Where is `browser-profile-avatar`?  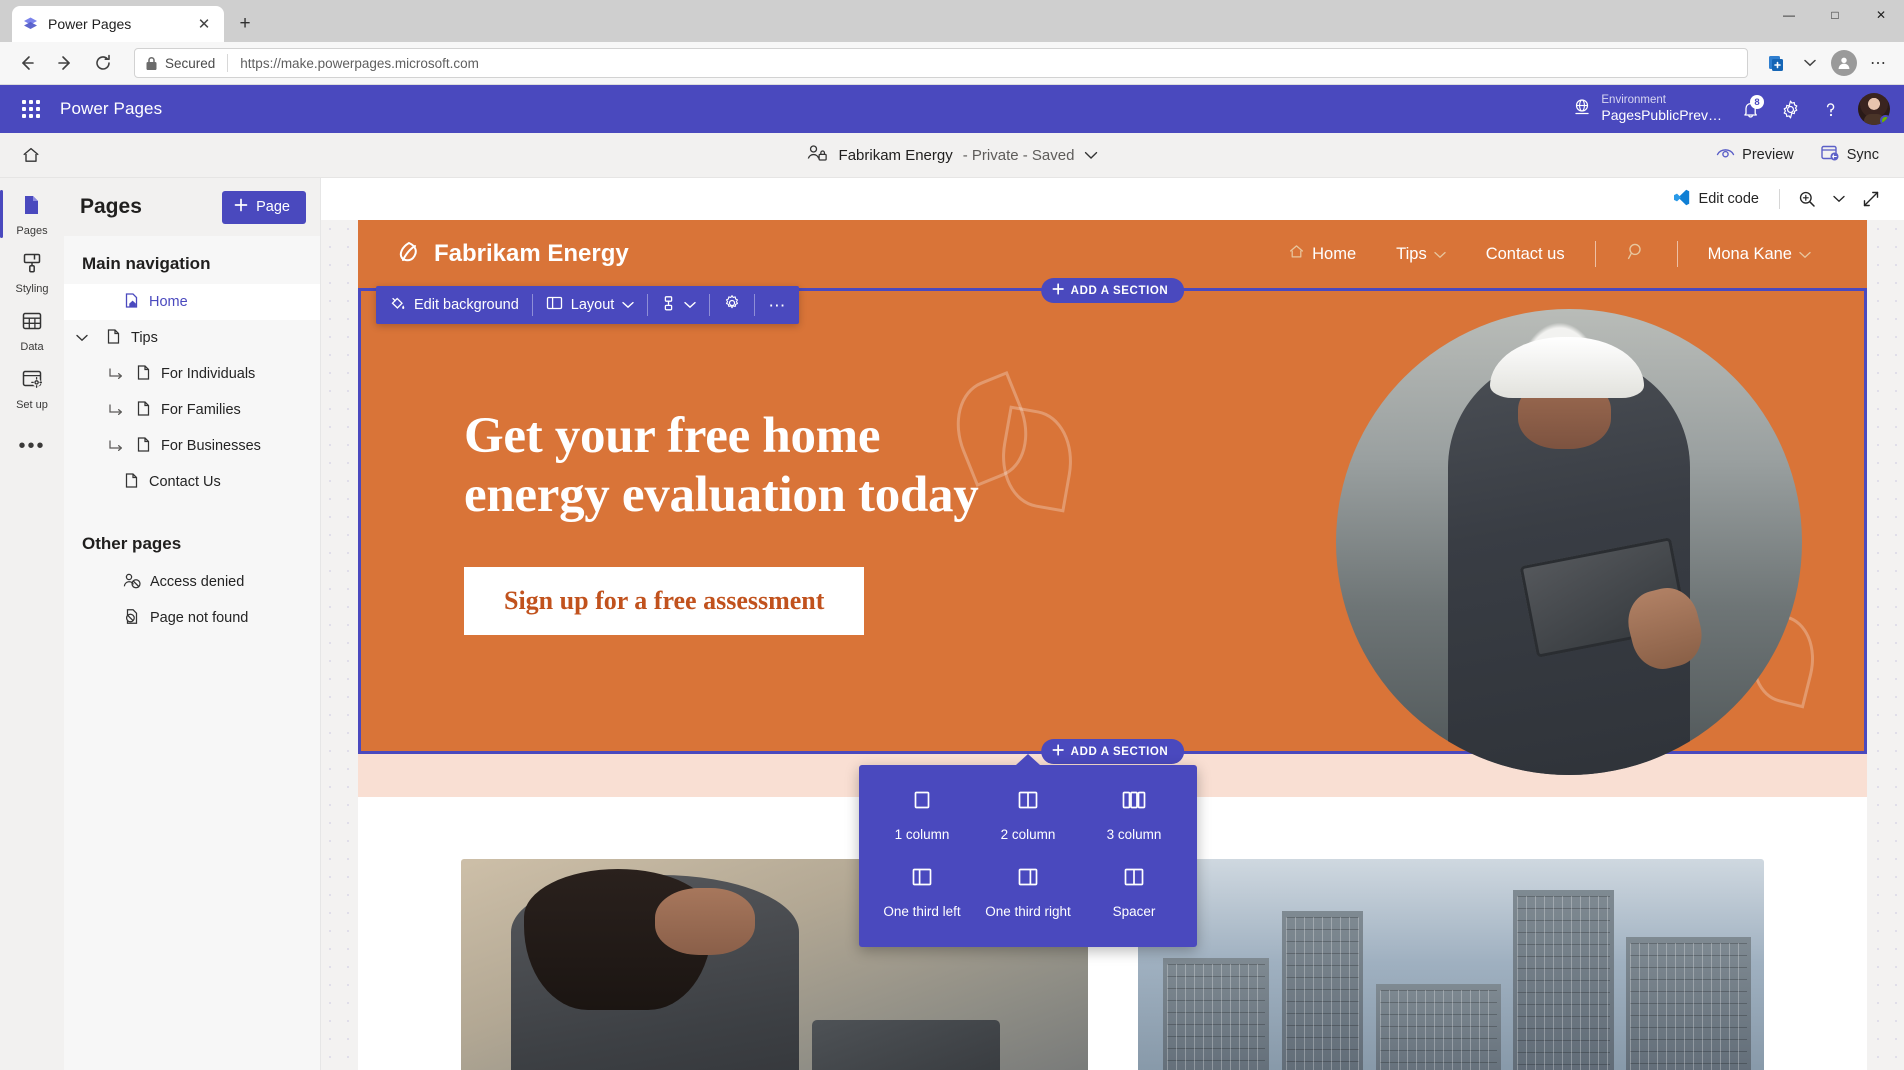
browser-profile-avatar is located at coordinates (1844, 63).